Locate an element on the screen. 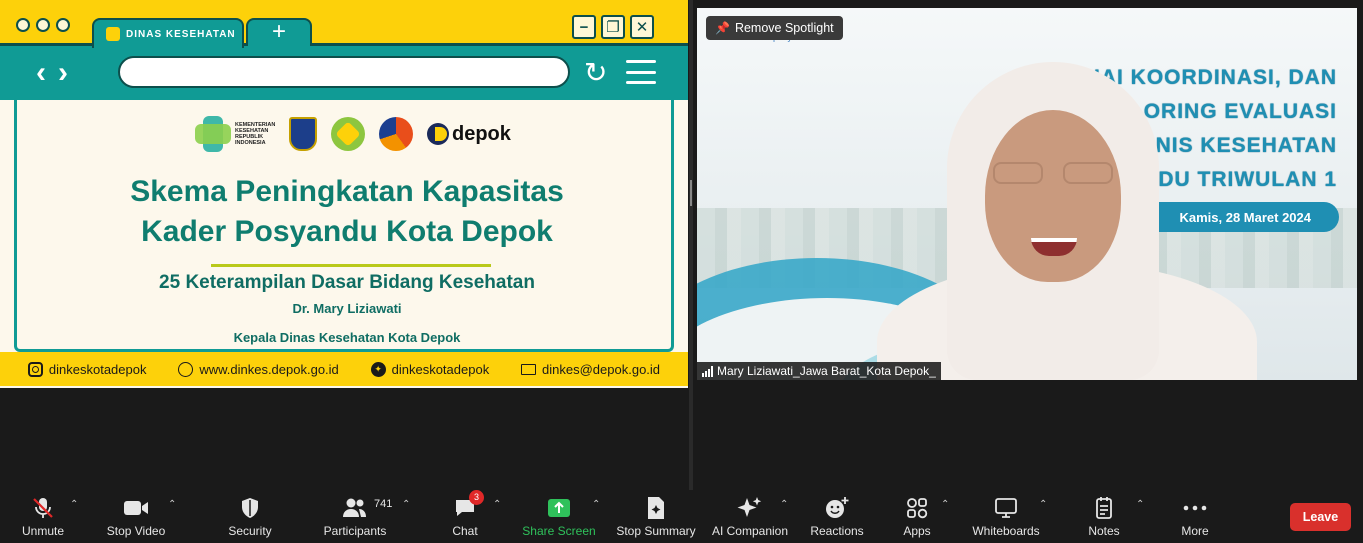 The height and width of the screenshot is (543, 1363). remove-spotlight-button: 📌 Remove Spotlight is located at coordinates (774, 28).